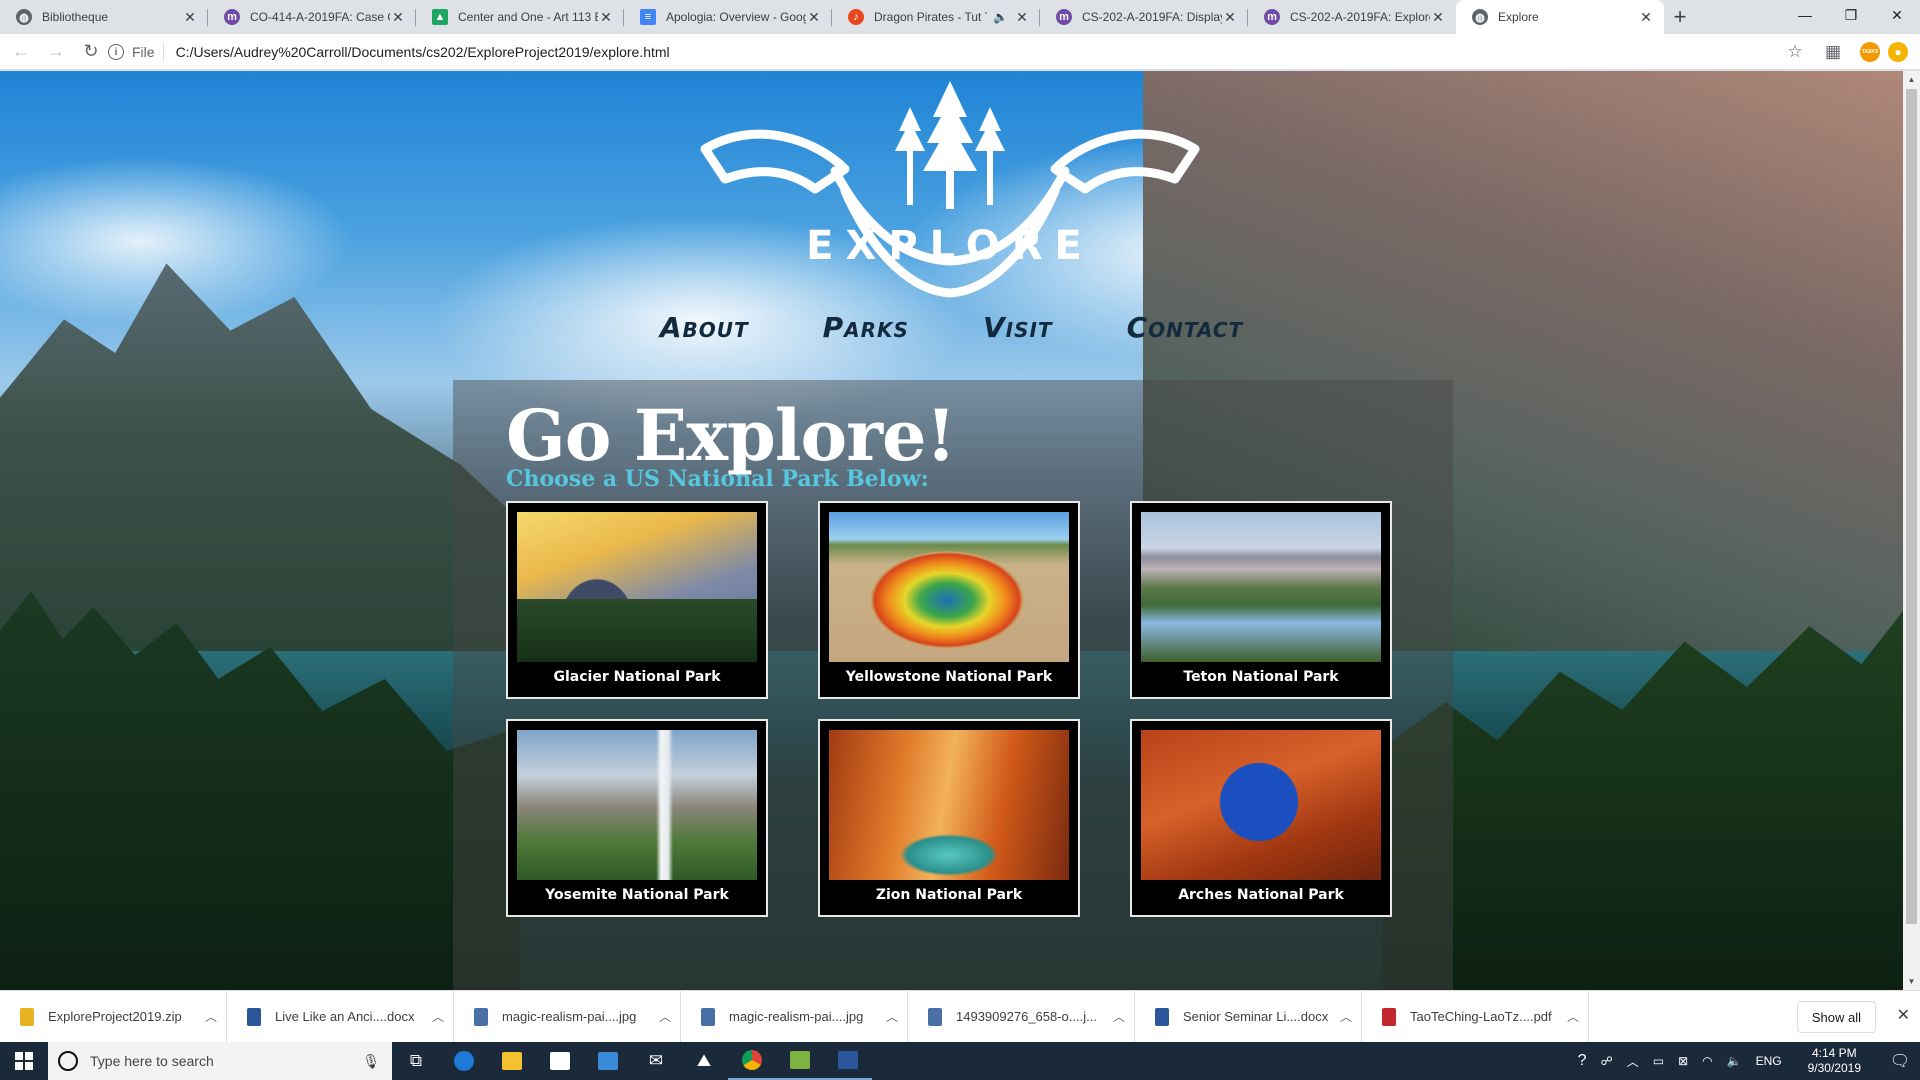  Describe the element at coordinates (704, 327) in the screenshot. I see `nav-about-link: About` at that location.